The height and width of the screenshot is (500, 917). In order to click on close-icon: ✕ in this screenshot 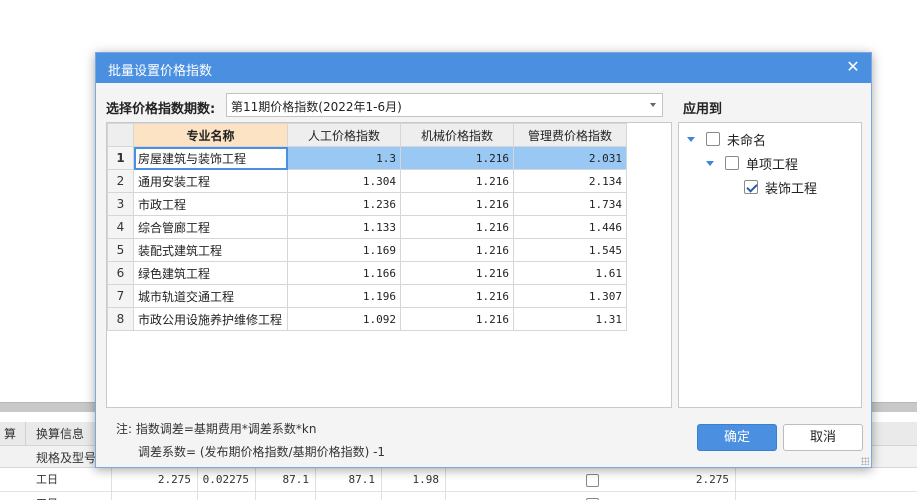, I will do `click(853, 67)`.